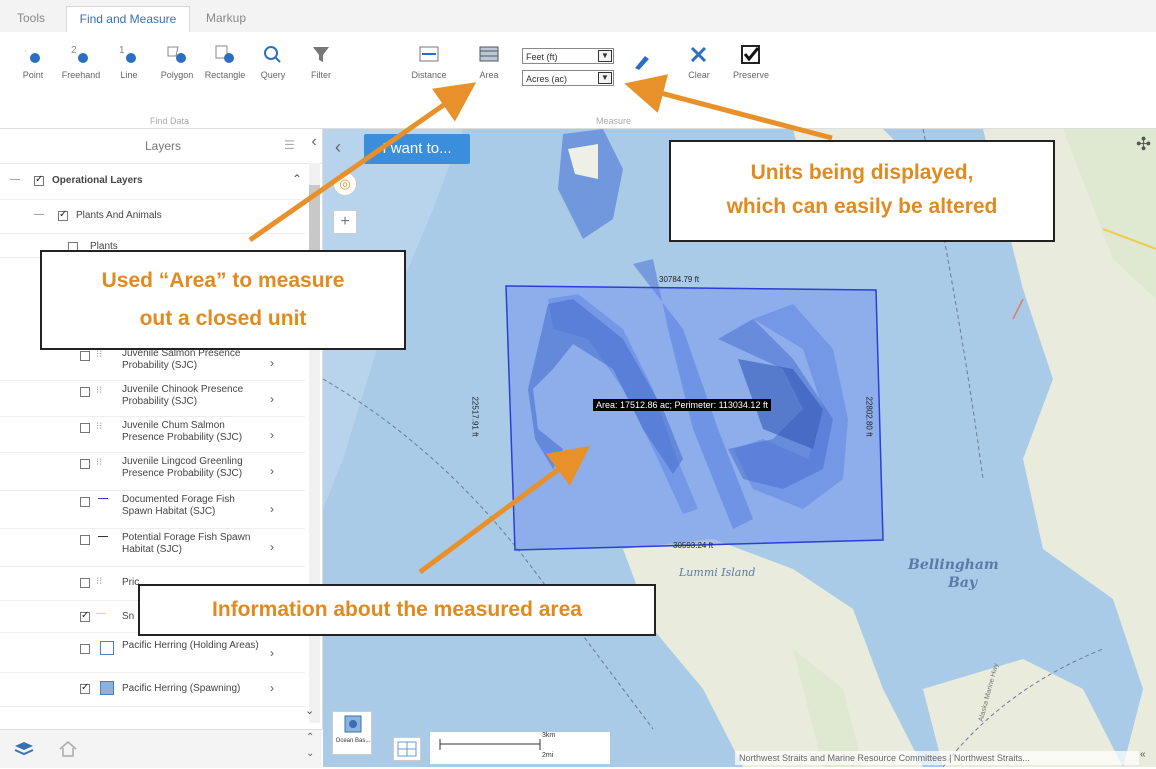 This screenshot has height=769, width=1156. What do you see at coordinates (338, 148) in the screenshot?
I see `collapse-panel-arrow: ‹` at bounding box center [338, 148].